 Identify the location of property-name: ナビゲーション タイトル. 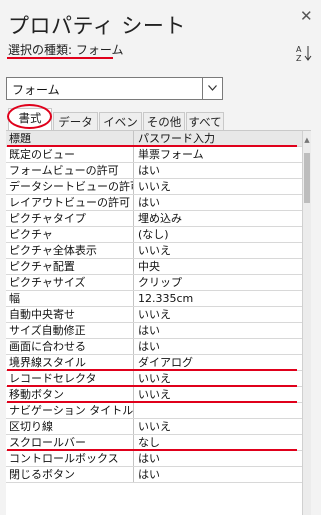
(70, 410).